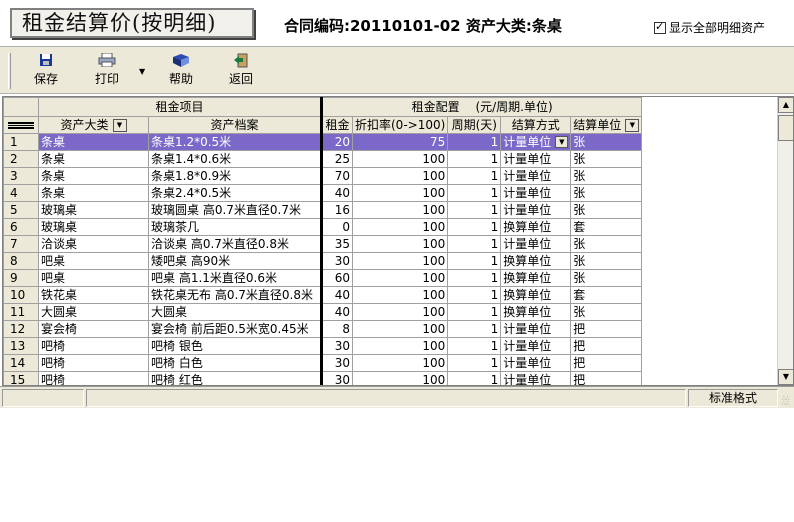 This screenshot has height=522, width=794. I want to click on row-number: 4, so click(21, 193).